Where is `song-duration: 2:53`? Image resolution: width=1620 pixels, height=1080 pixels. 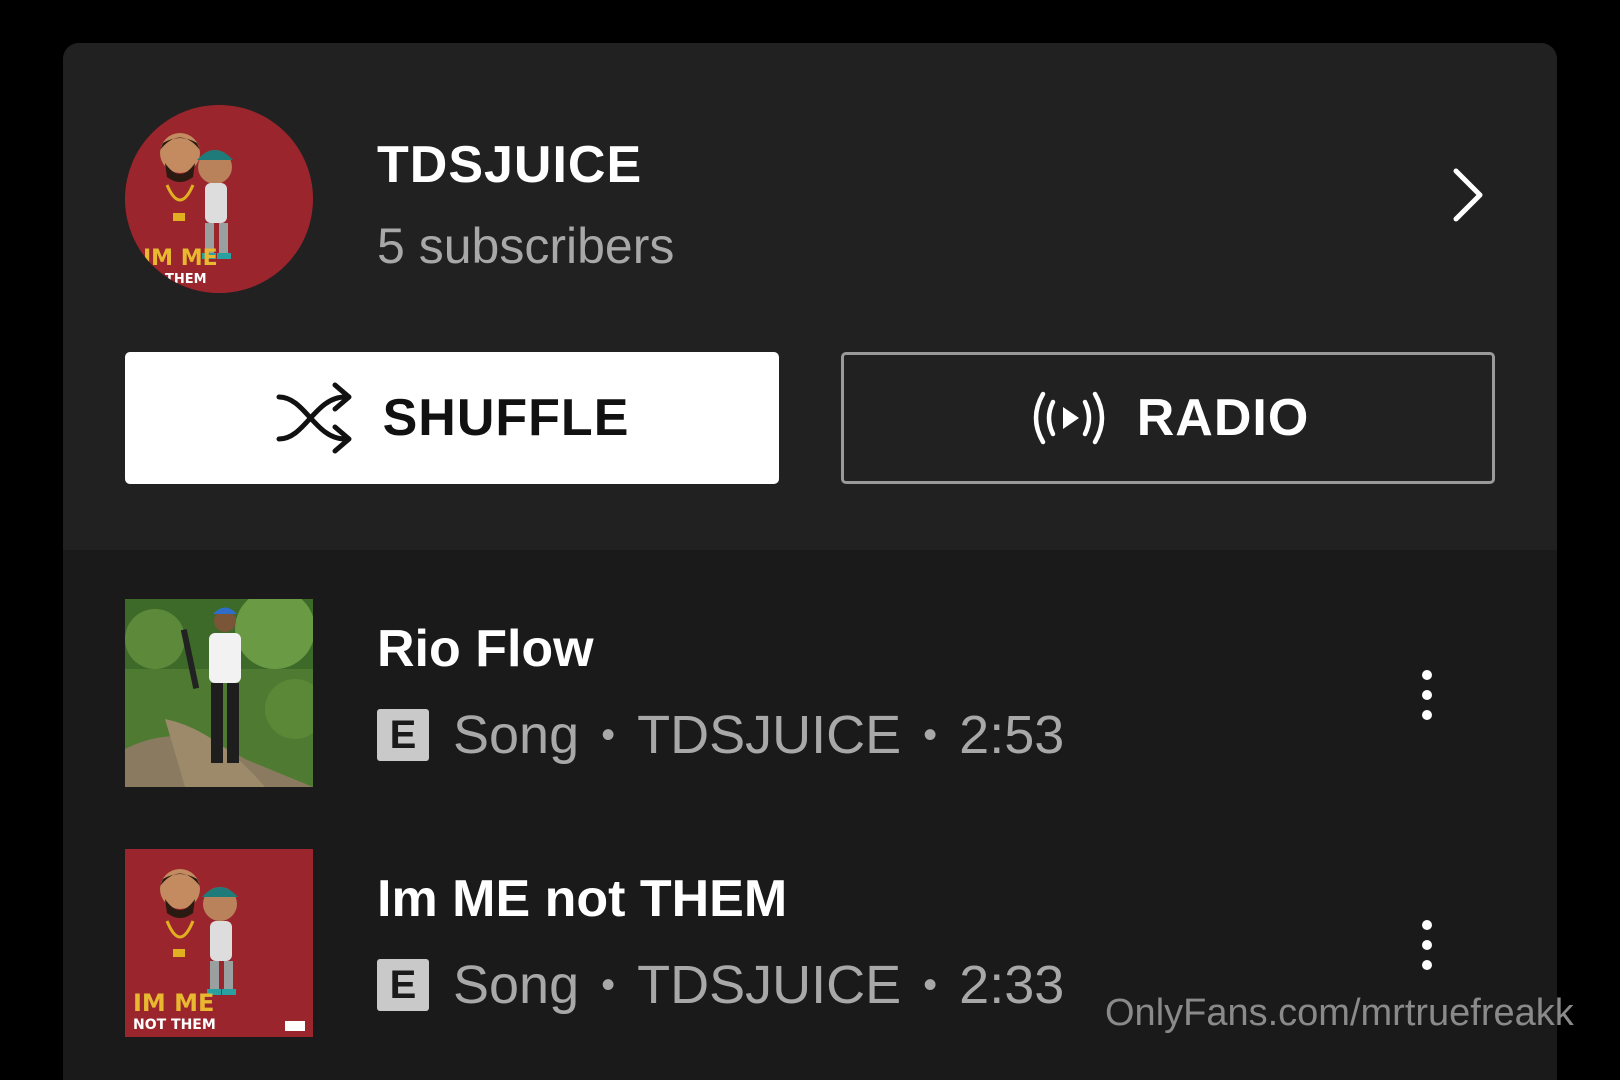 song-duration: 2:53 is located at coordinates (1012, 735).